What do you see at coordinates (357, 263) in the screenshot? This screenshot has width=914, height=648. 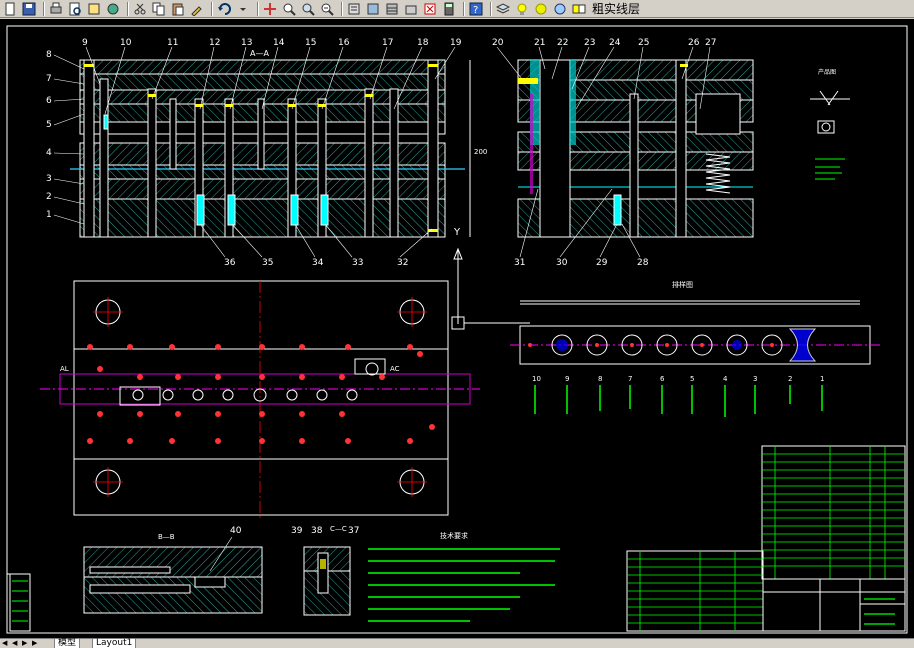 I see `svg-text: 33` at bounding box center [357, 263].